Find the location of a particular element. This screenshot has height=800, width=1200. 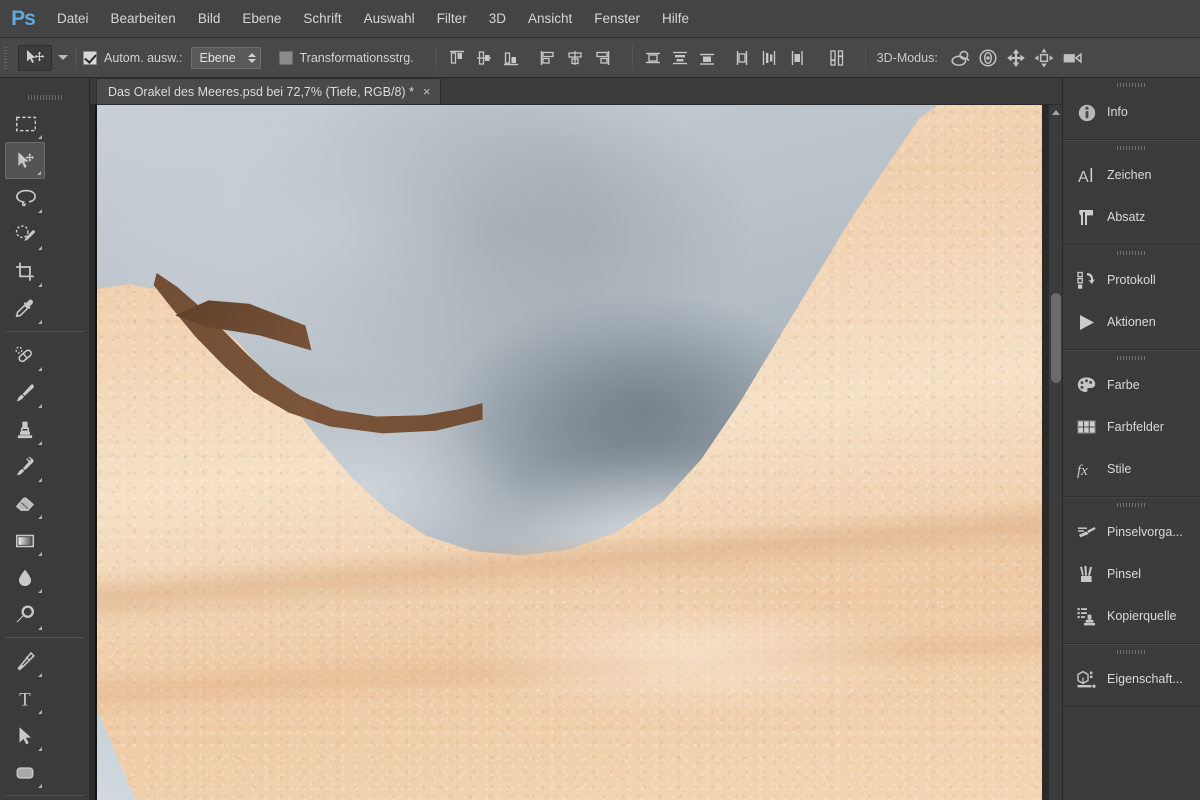

3d-slide is located at coordinates (1044, 57).